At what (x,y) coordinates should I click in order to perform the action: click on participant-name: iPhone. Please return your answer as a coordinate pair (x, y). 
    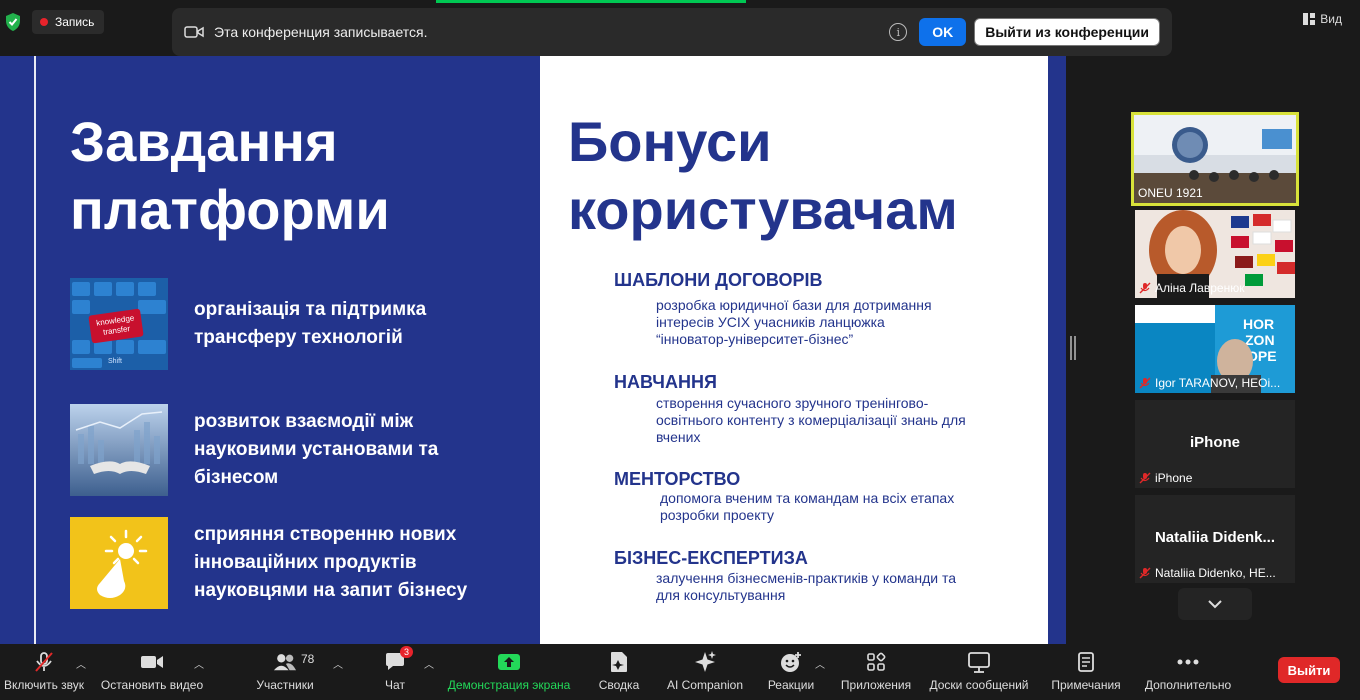
    Looking at the image, I should click on (1165, 478).